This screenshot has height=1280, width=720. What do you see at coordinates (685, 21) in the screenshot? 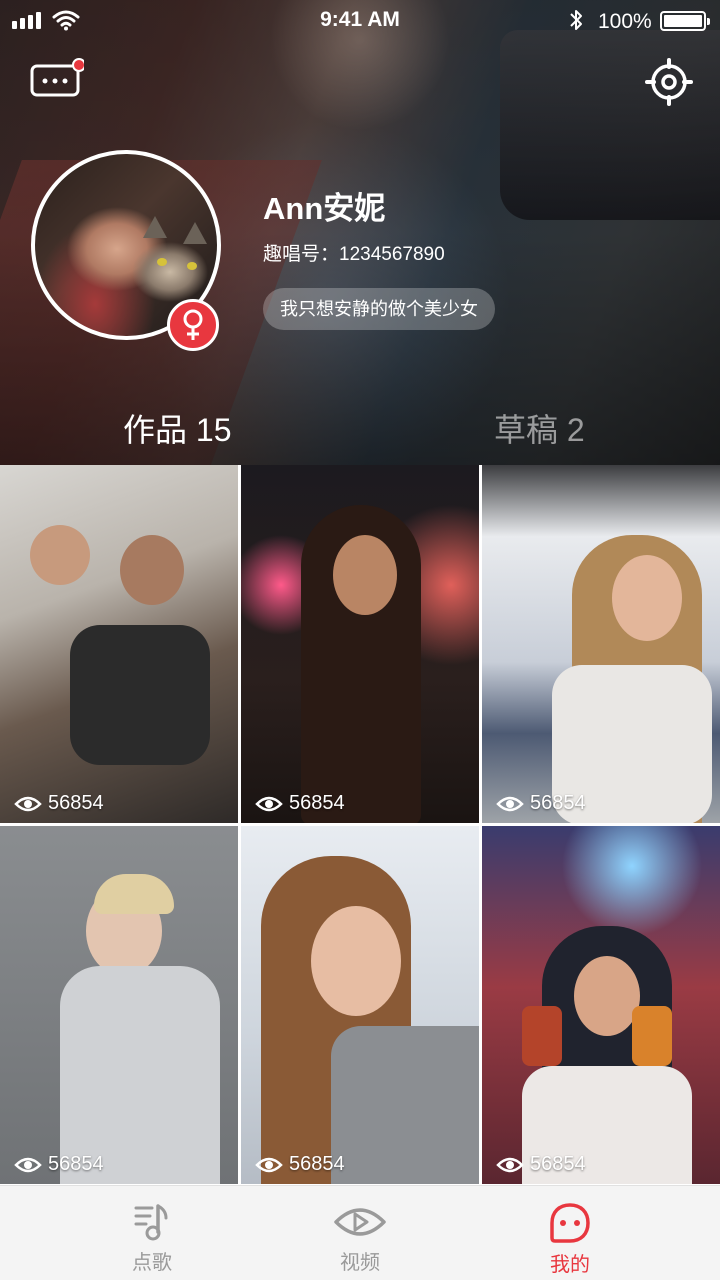
I see `battery-icon` at bounding box center [685, 21].